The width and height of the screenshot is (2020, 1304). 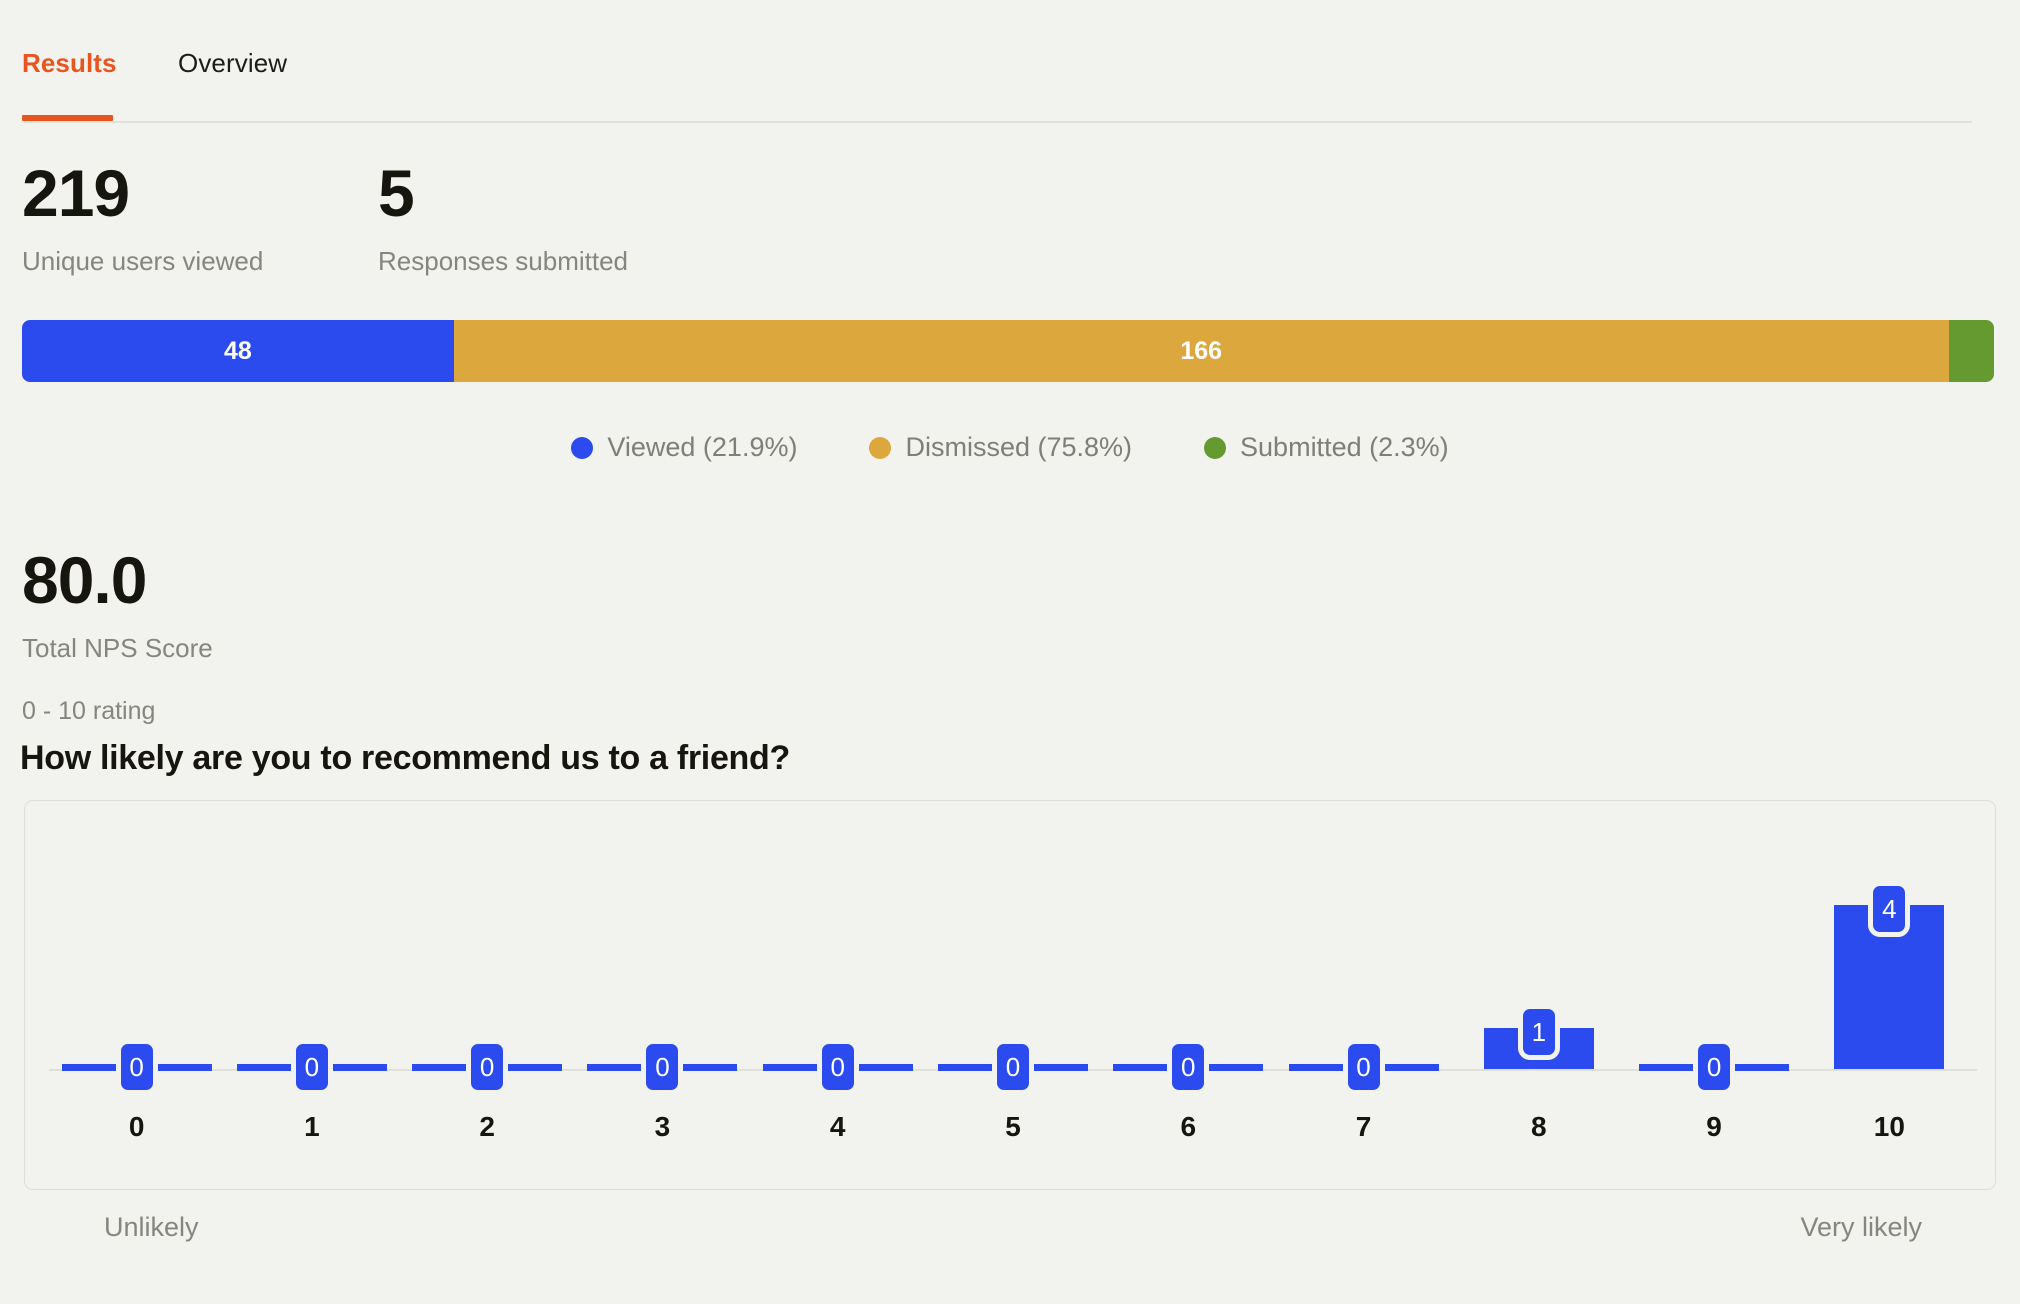 I want to click on scale-label-low: Unlikely, so click(x=151, y=1227).